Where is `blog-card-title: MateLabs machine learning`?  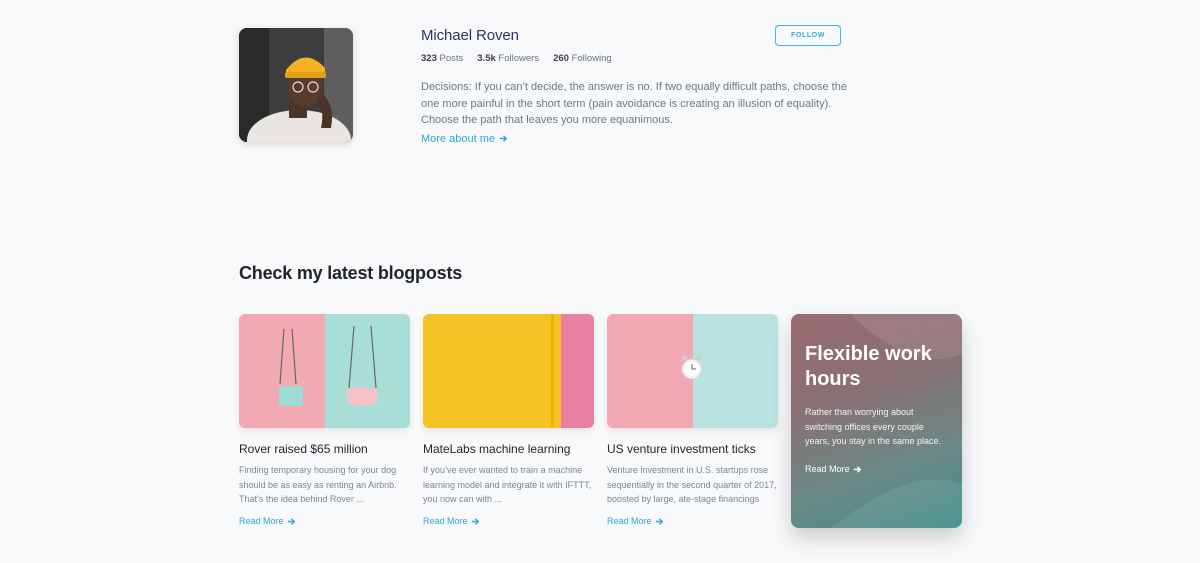
blog-card-title: MateLabs machine learning is located at coordinates (497, 449).